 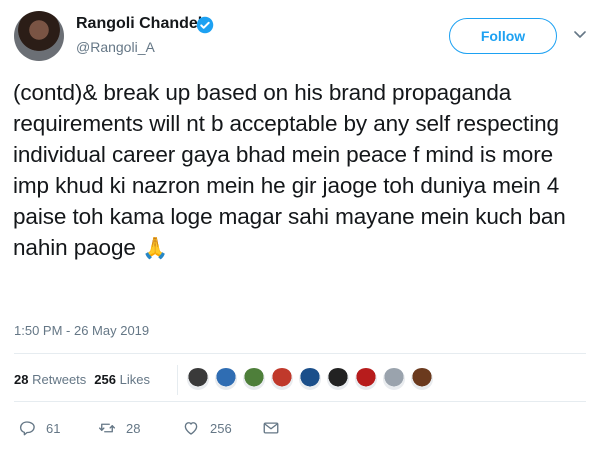 I want to click on user-handle: @Rangoli_A, so click(x=115, y=47).